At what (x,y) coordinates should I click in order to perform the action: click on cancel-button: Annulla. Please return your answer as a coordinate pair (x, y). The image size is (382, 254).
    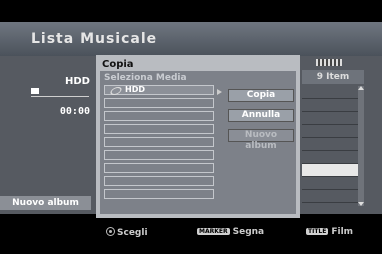
    Looking at the image, I should click on (261, 115).